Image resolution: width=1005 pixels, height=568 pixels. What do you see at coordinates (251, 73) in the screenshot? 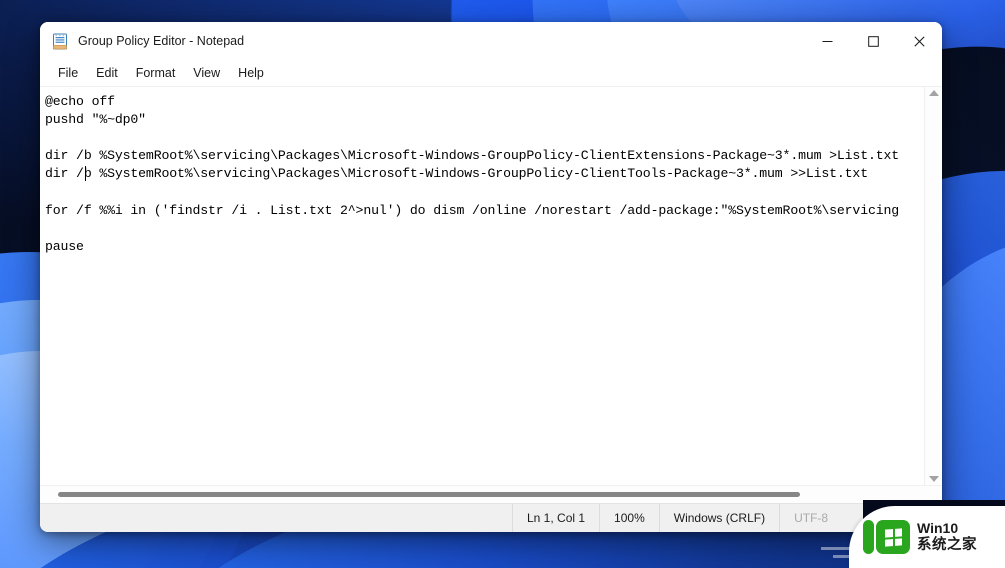
I see `menu-item-help: Help` at bounding box center [251, 73].